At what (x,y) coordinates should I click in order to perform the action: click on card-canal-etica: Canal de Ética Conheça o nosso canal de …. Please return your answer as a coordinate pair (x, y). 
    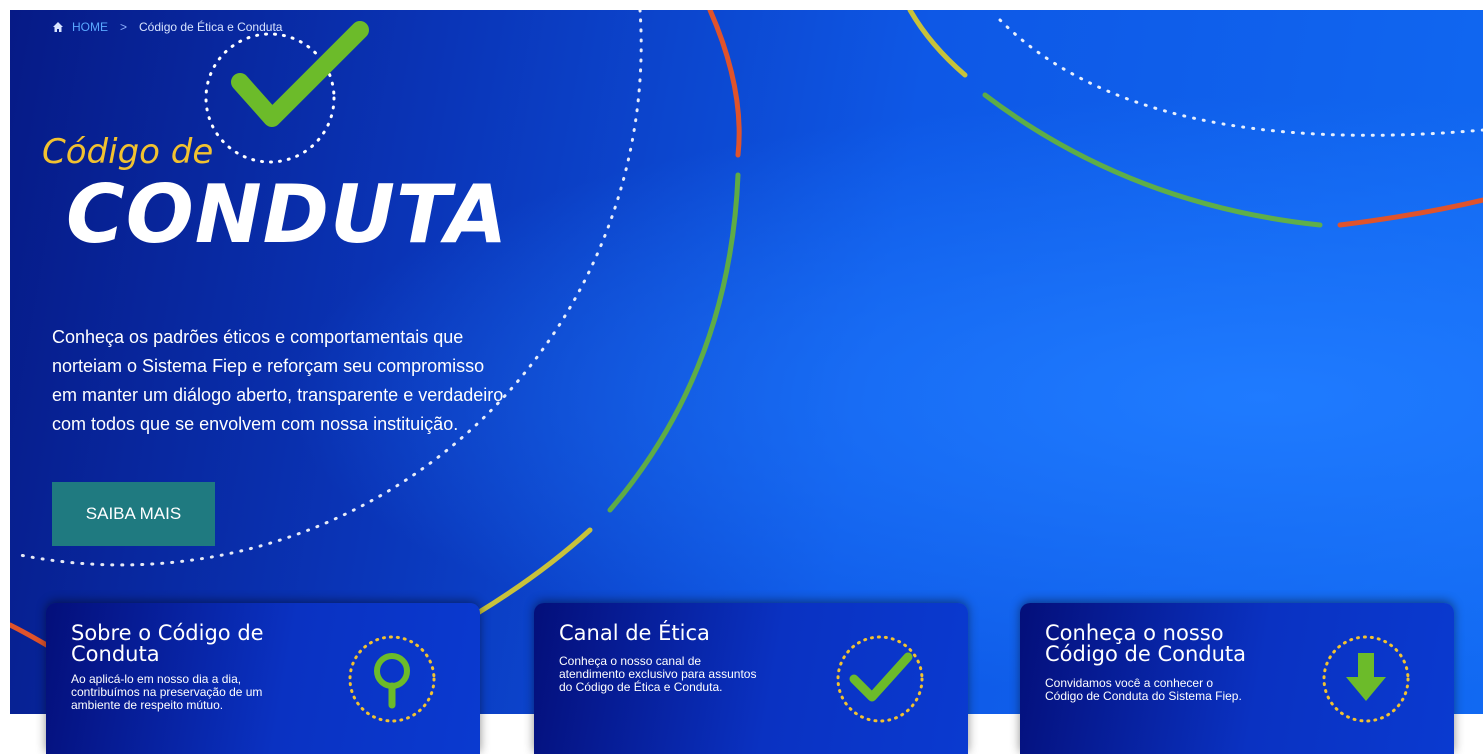
    Looking at the image, I should click on (751, 678).